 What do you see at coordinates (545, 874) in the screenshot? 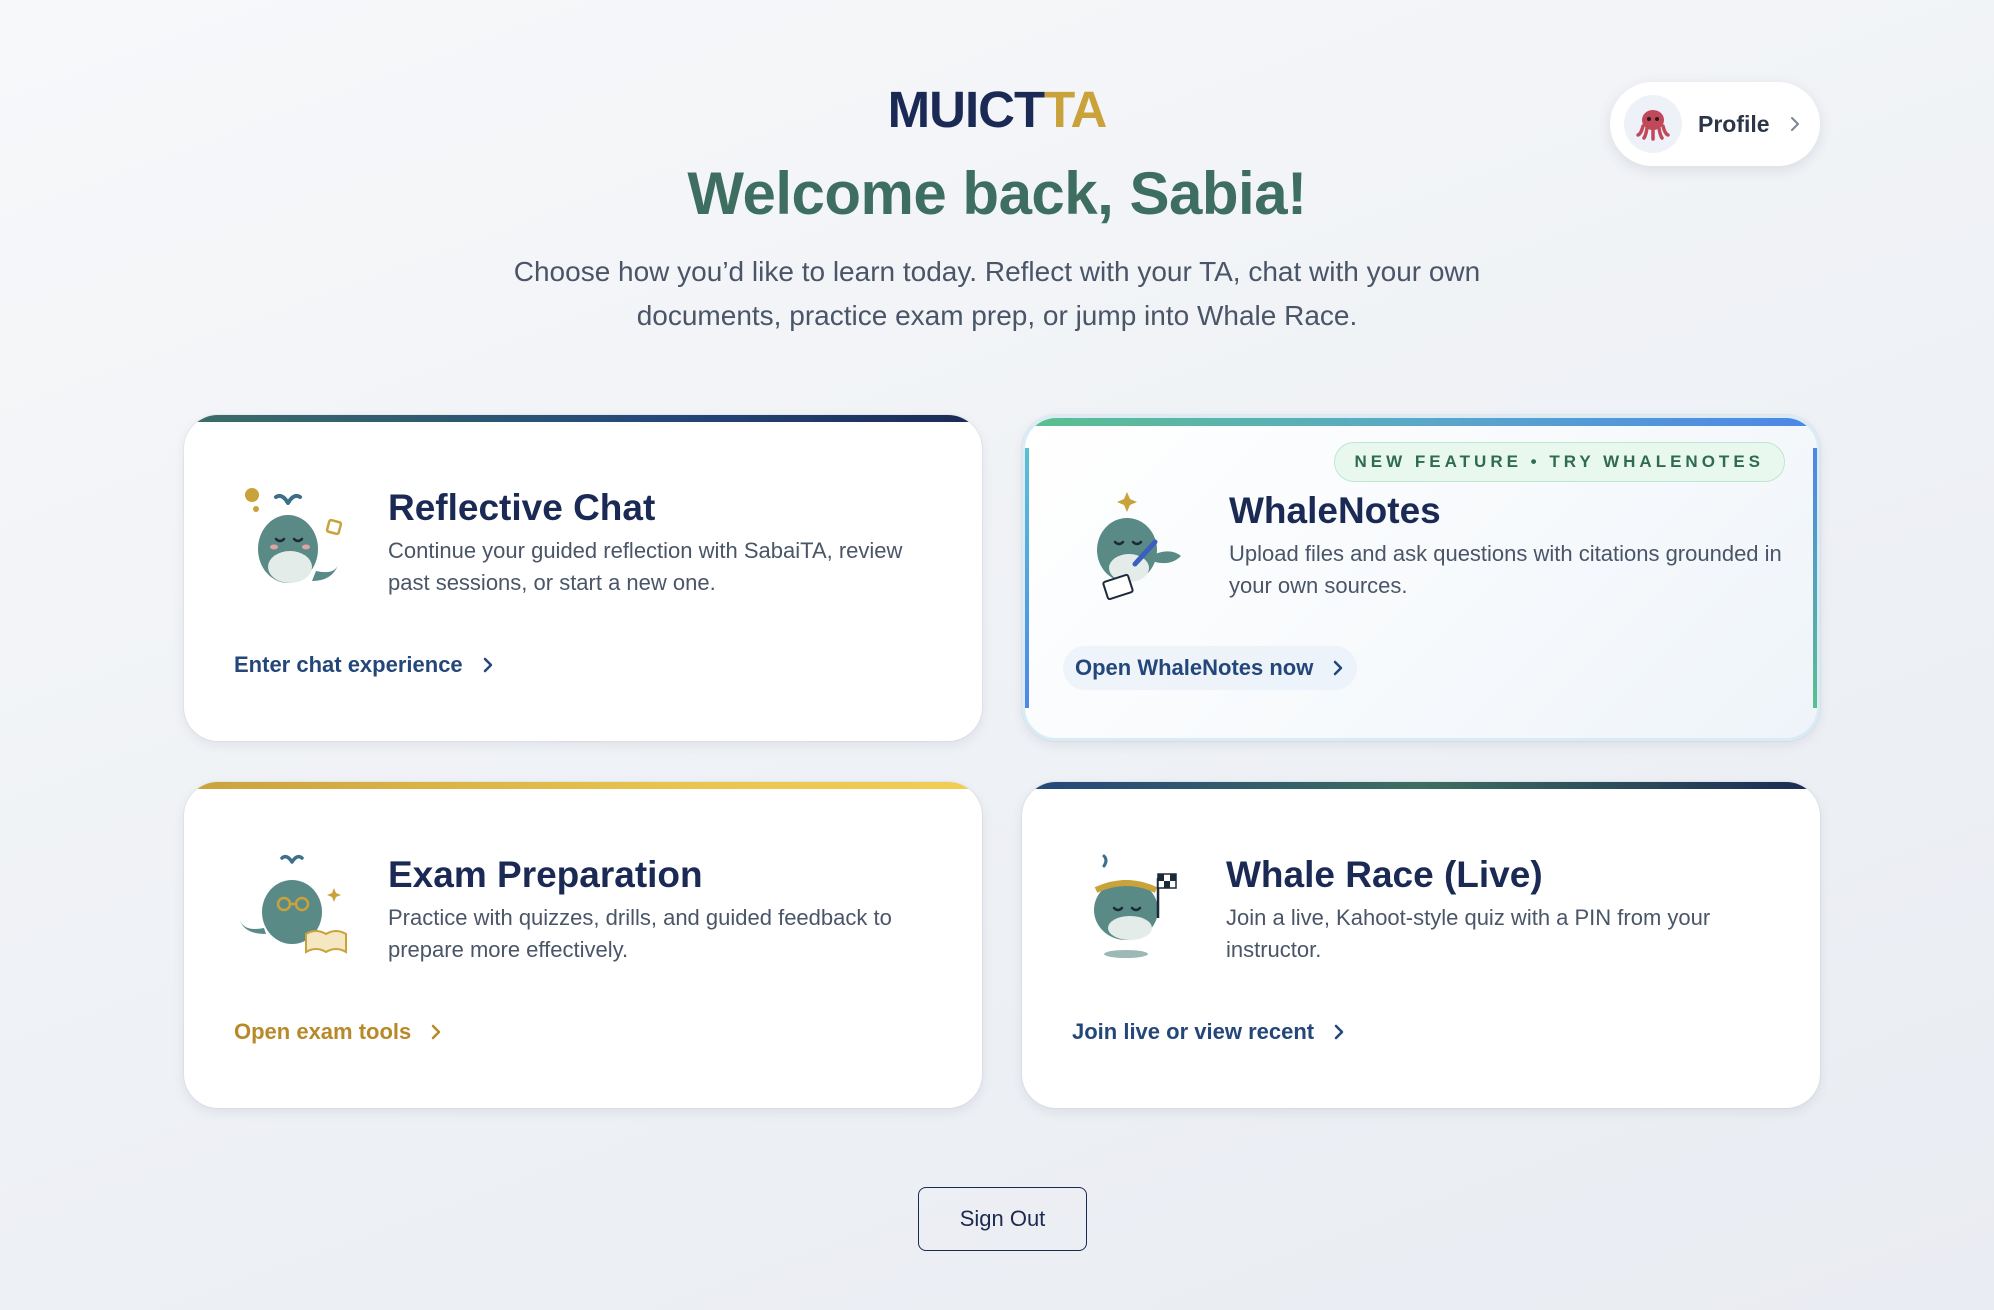
I see `card-title: Exam Preparation` at bounding box center [545, 874].